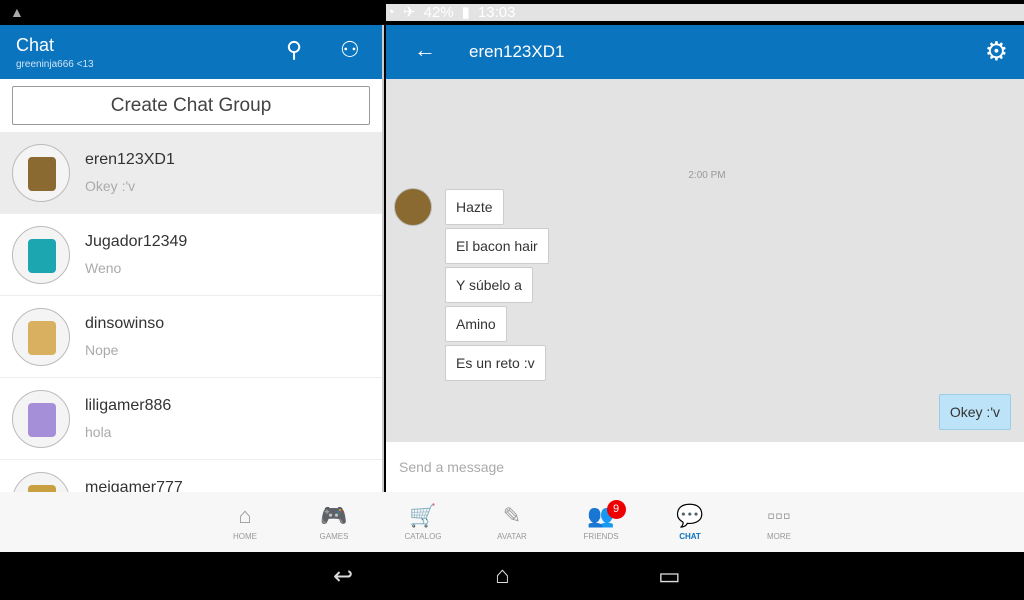 Image resolution: width=1024 pixels, height=600 pixels. Describe the element at coordinates (476, 324) in the screenshot. I see `incoming-message: Amino` at that location.